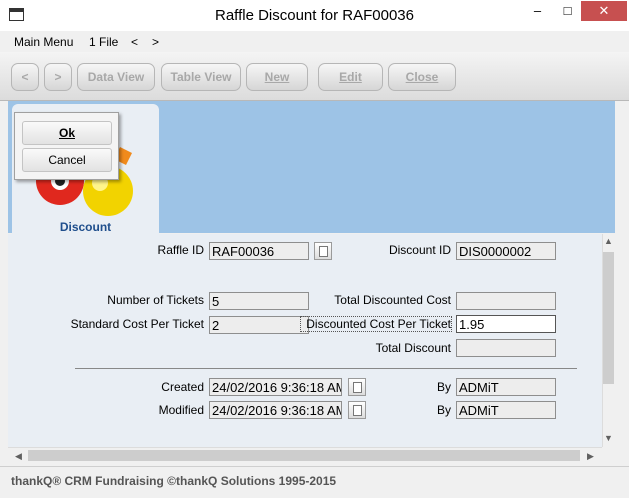  What do you see at coordinates (58, 77) in the screenshot?
I see `next-record-button: >` at bounding box center [58, 77].